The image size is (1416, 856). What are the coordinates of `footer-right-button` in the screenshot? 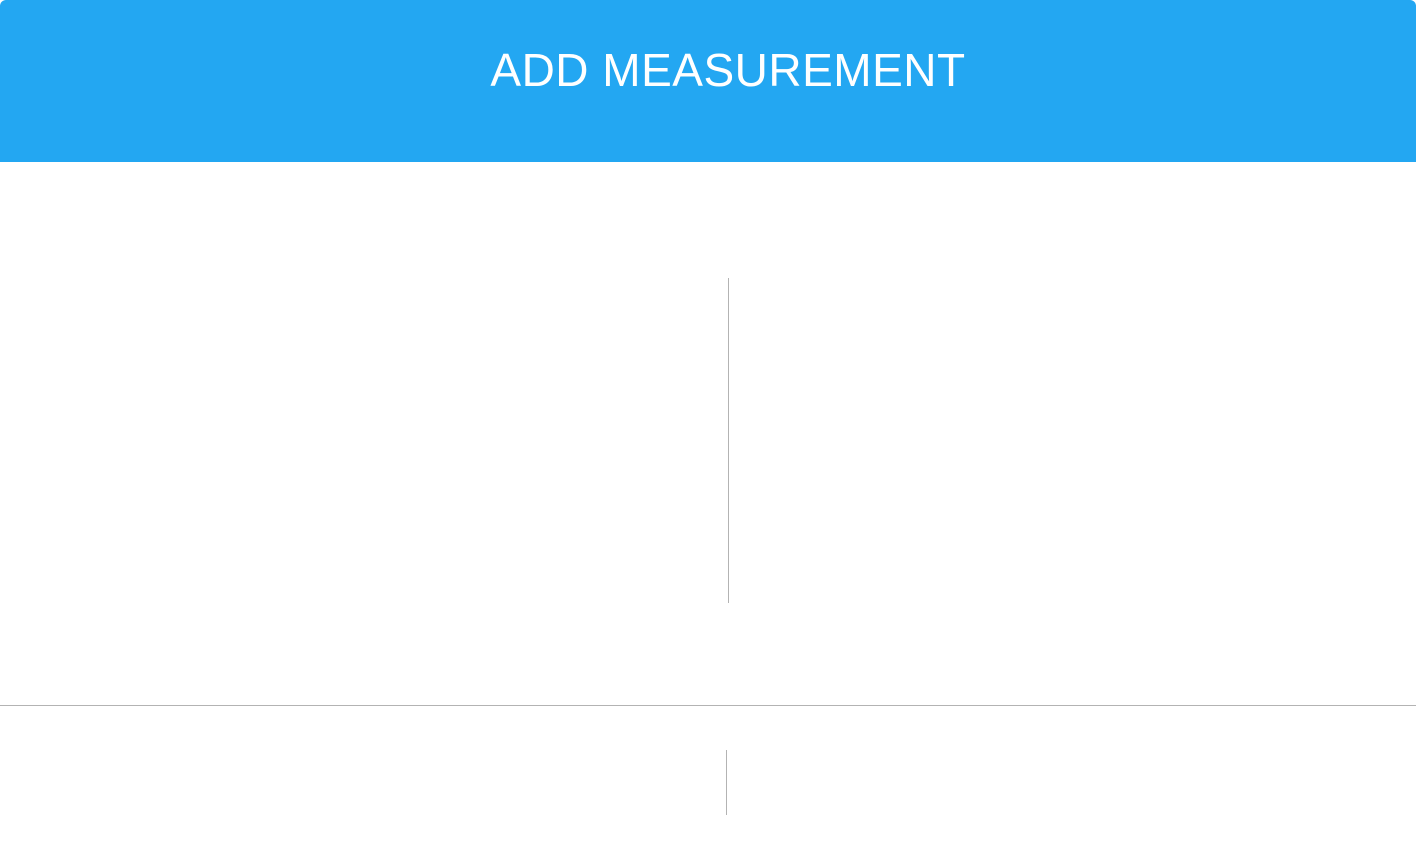 It's located at (1071, 782).